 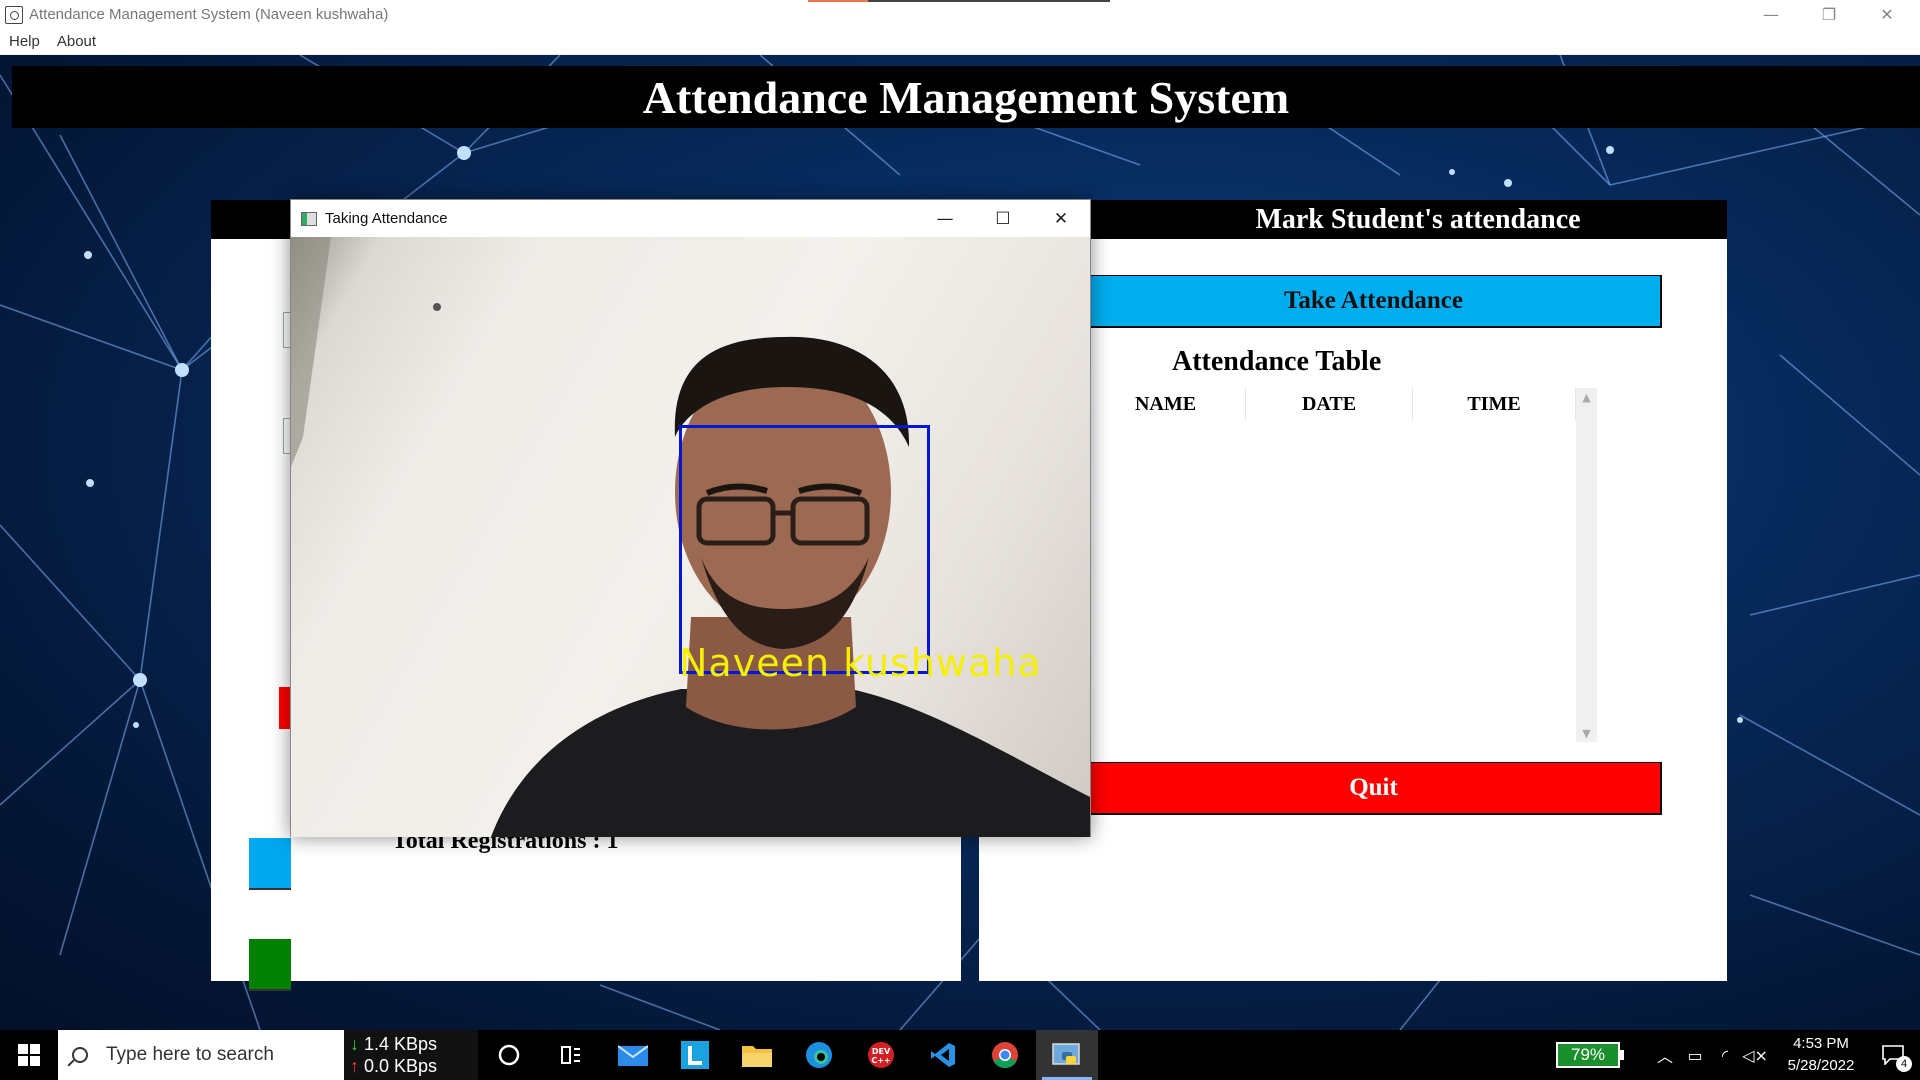 What do you see at coordinates (1755, 1055) in the screenshot?
I see `speaker-muted-icon: ◁×` at bounding box center [1755, 1055].